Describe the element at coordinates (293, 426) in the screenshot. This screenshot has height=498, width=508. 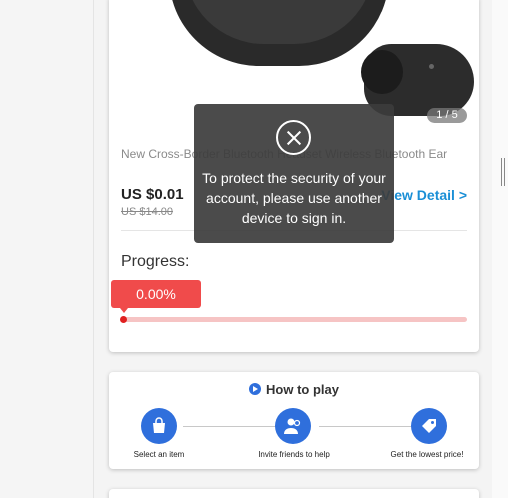
I see `friends-icon` at that location.